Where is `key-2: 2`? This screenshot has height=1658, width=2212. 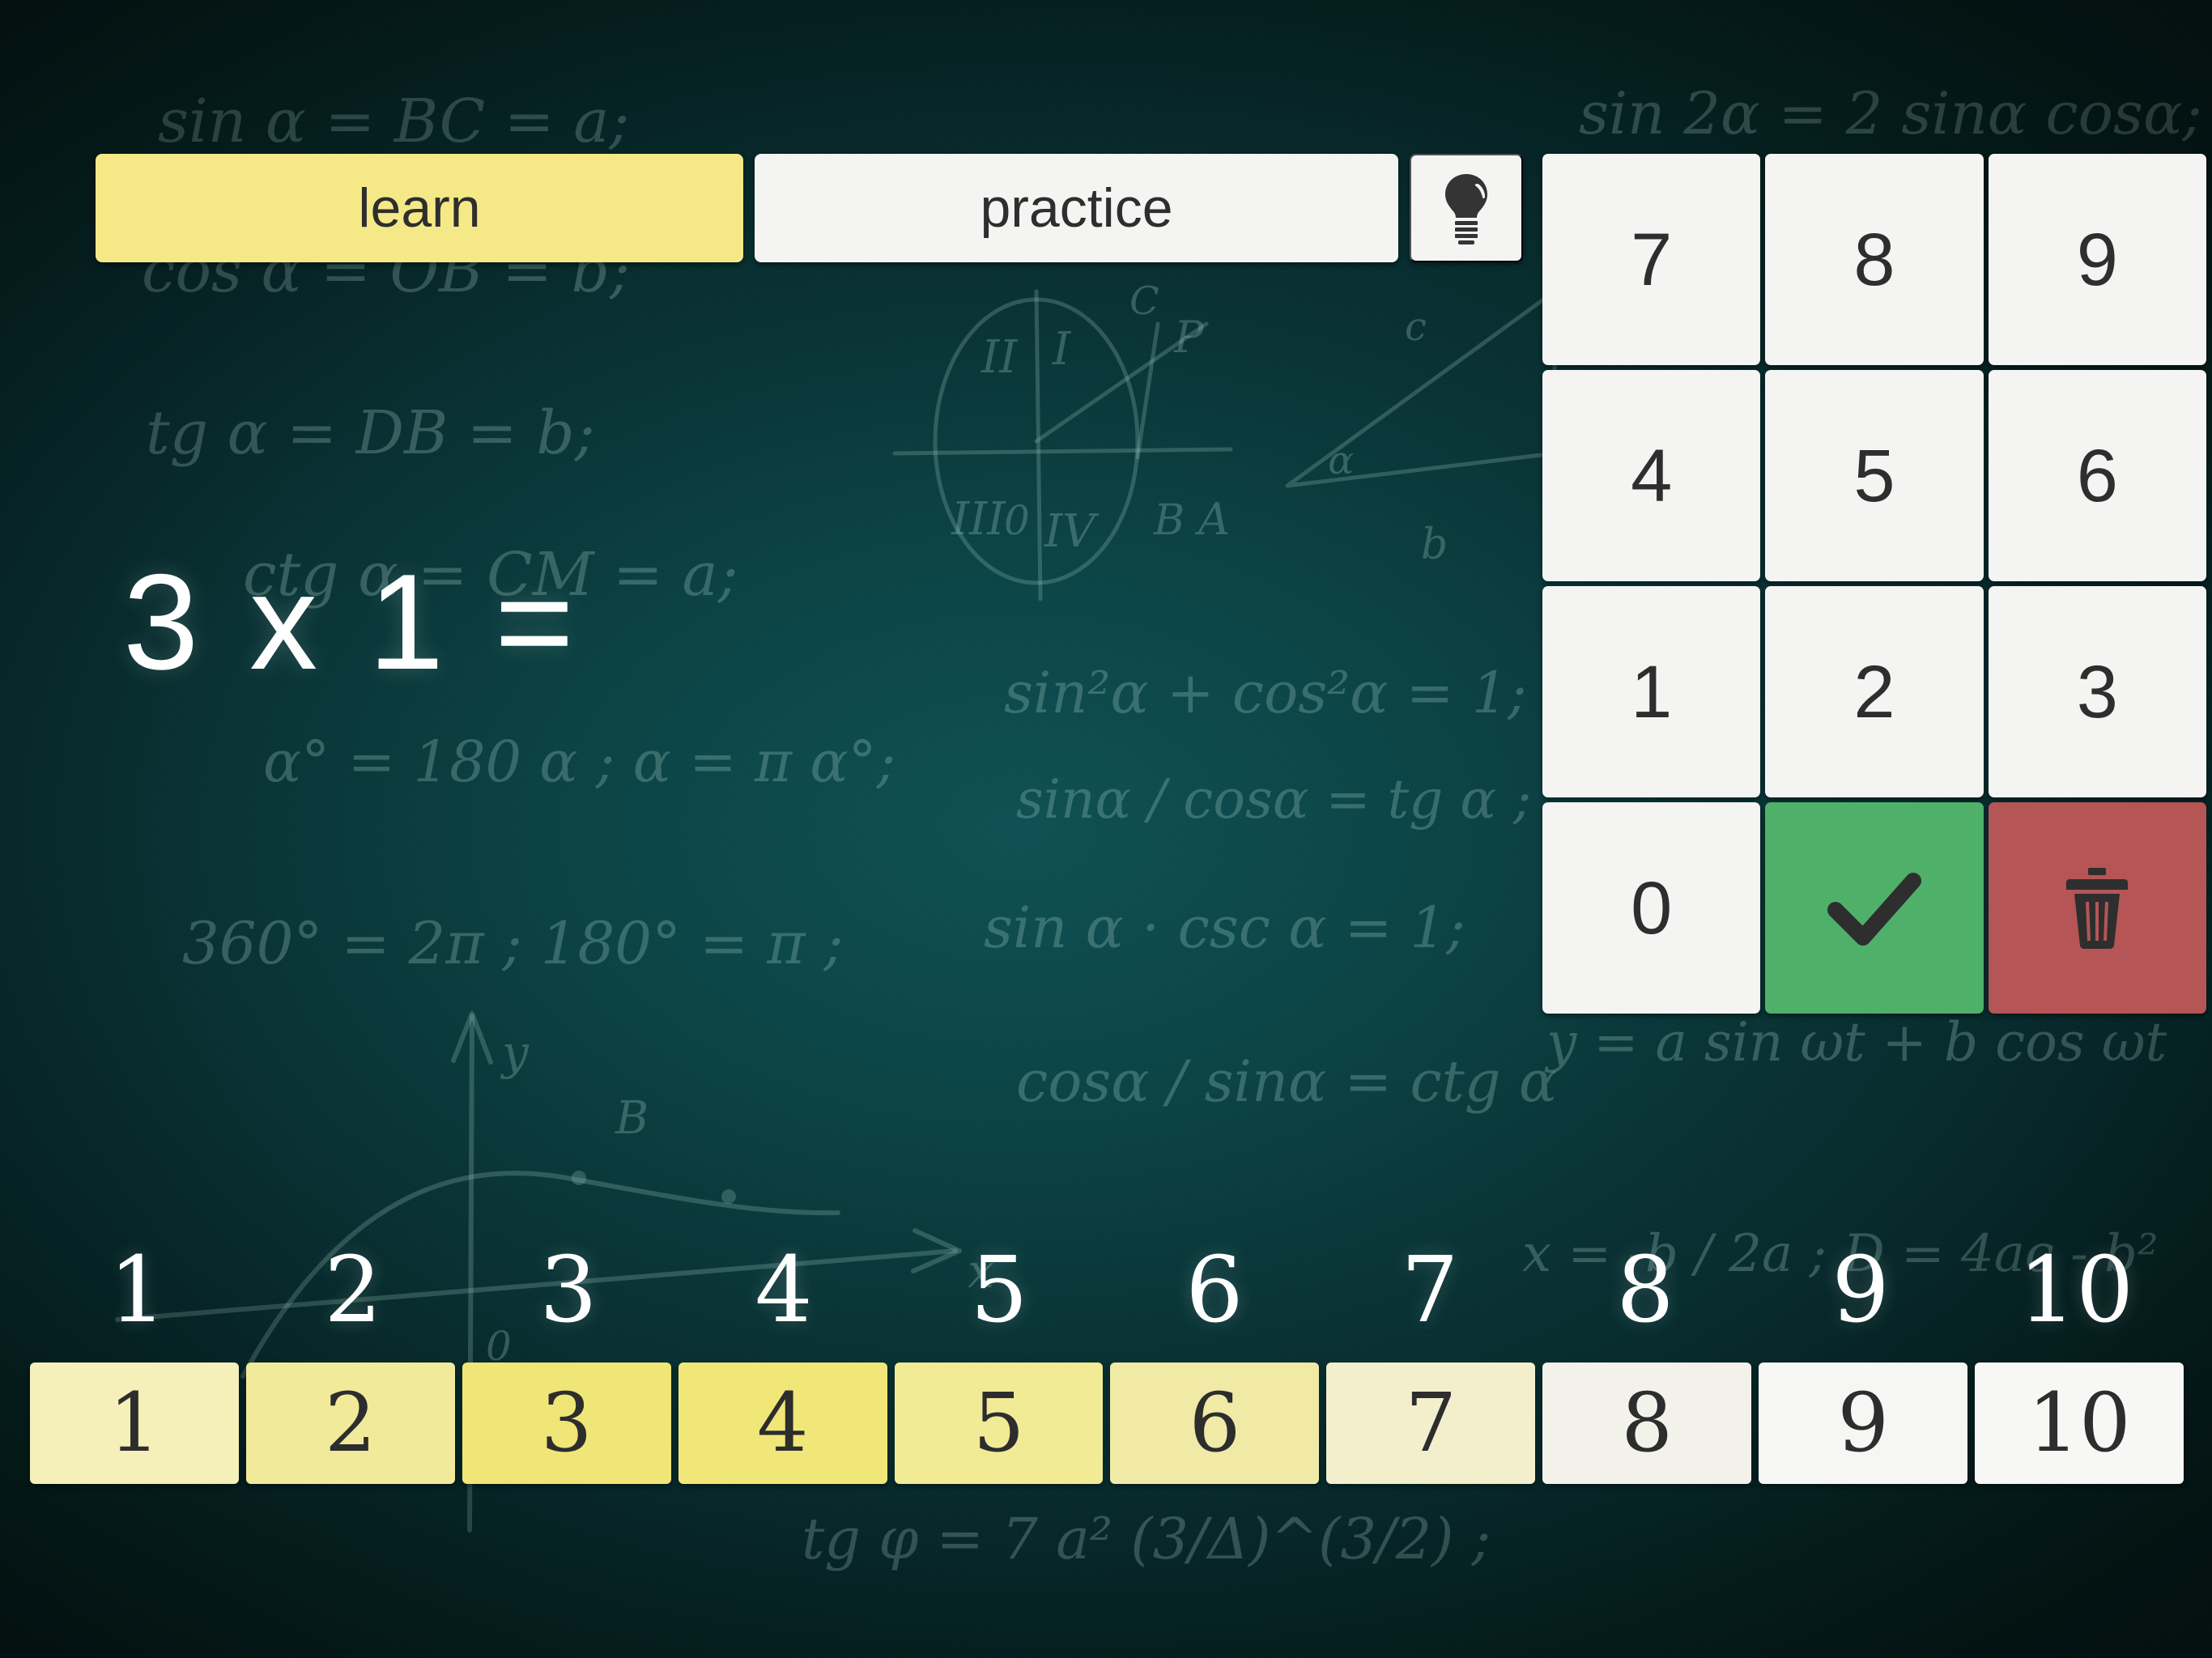
key-2: 2 is located at coordinates (1875, 691).